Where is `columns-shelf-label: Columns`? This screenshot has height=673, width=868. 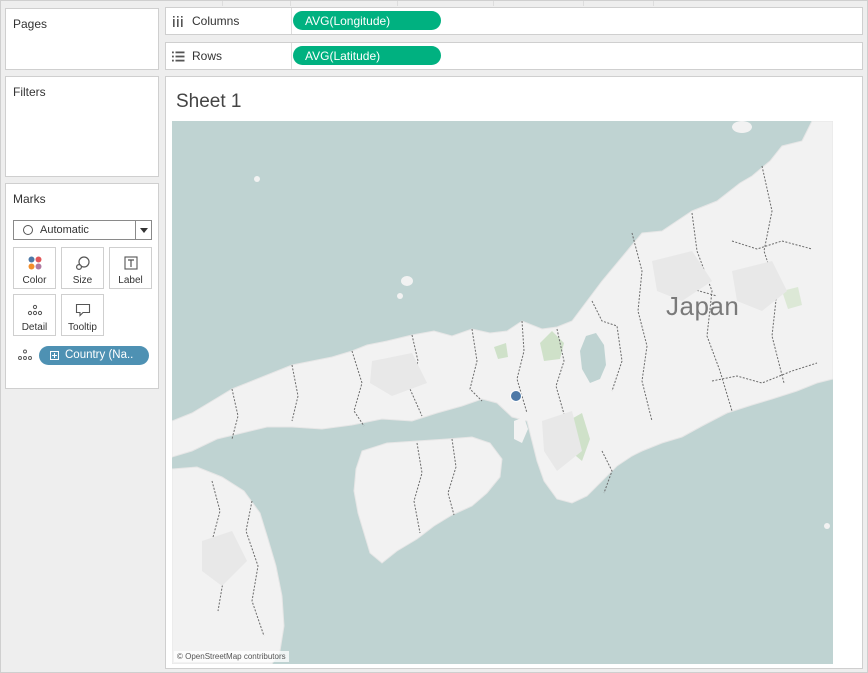 columns-shelf-label: Columns is located at coordinates (229, 21).